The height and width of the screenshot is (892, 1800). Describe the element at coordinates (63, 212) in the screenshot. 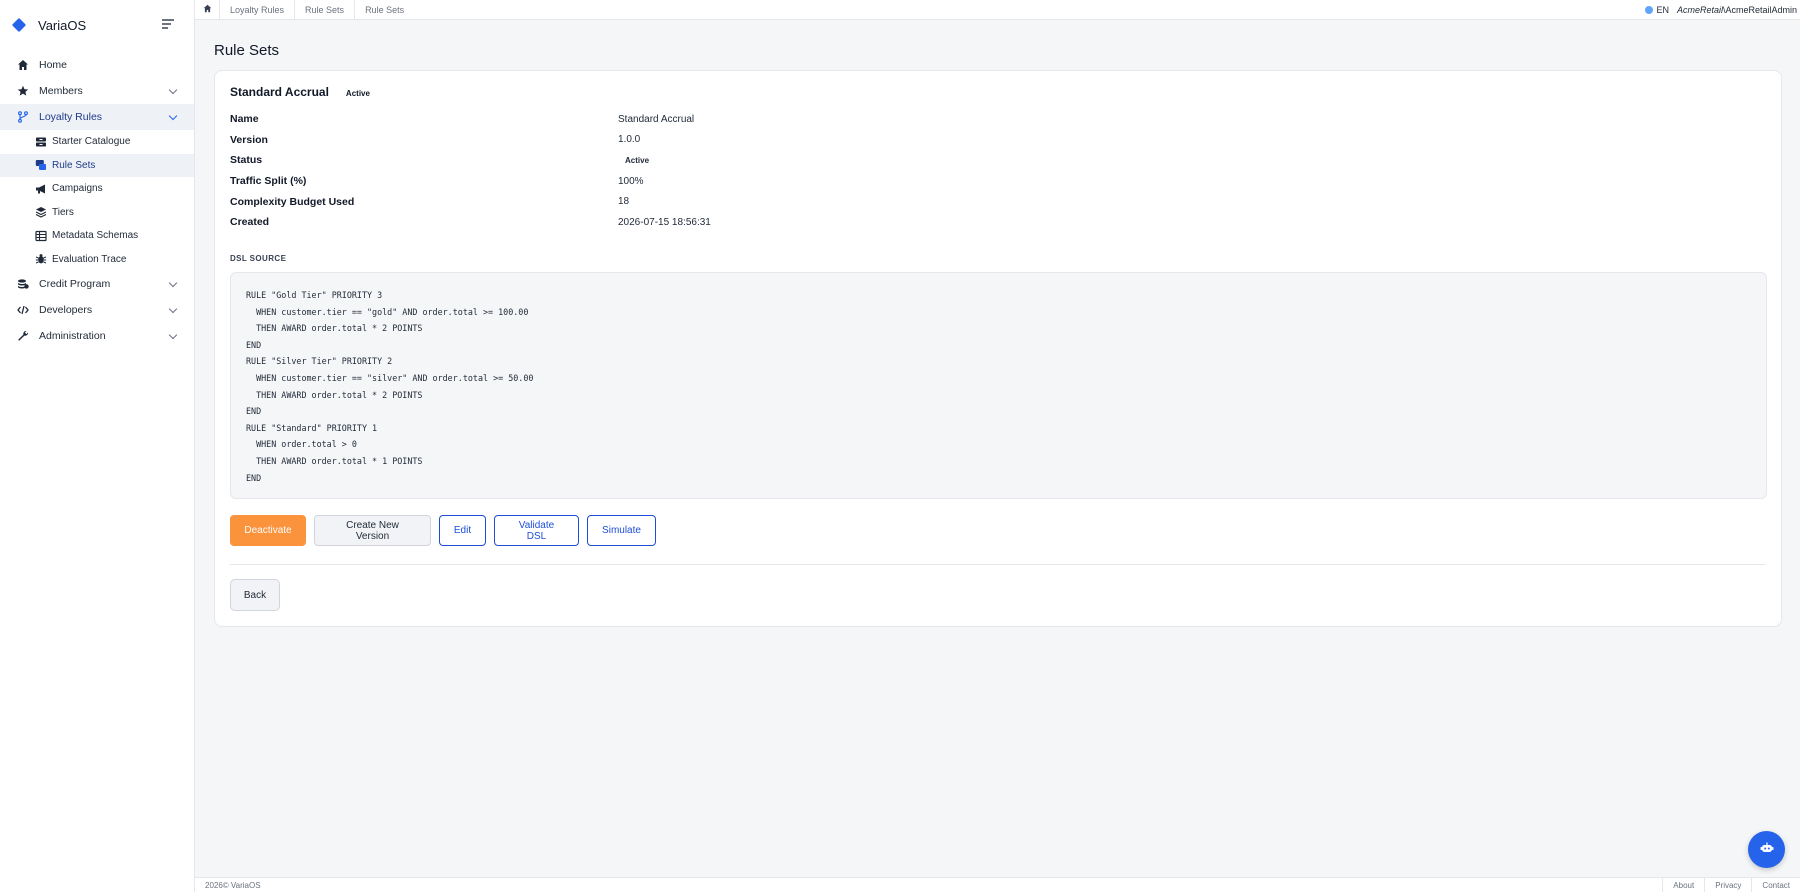

I see `sidebar-subitem-label: Tiers` at that location.